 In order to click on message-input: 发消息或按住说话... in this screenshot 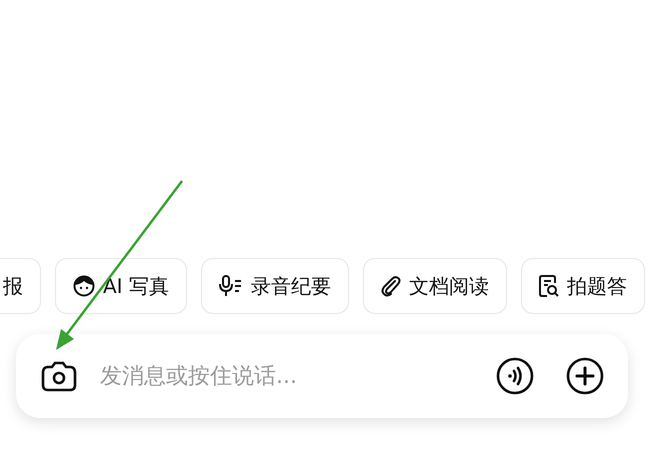, I will do `click(287, 376)`.